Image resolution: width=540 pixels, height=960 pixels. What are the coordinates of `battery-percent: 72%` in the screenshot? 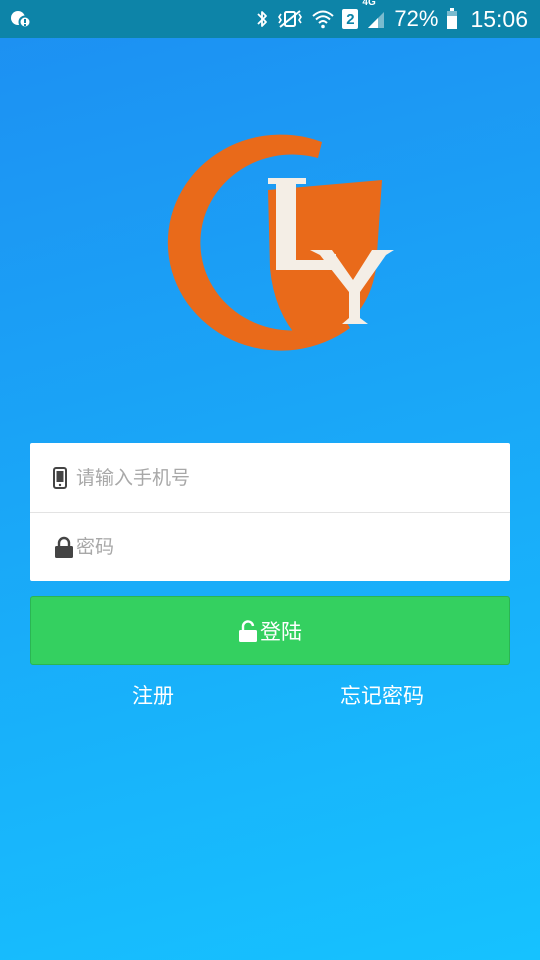 It's located at (416, 18).